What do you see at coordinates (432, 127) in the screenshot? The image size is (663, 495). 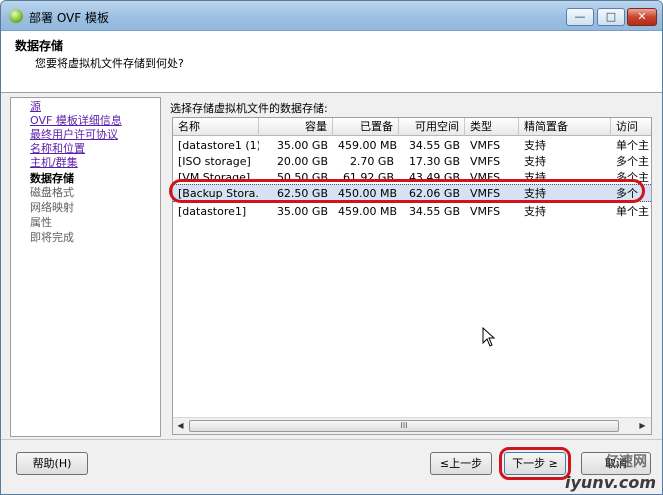 I see `column-header-free-space: 可用空间` at bounding box center [432, 127].